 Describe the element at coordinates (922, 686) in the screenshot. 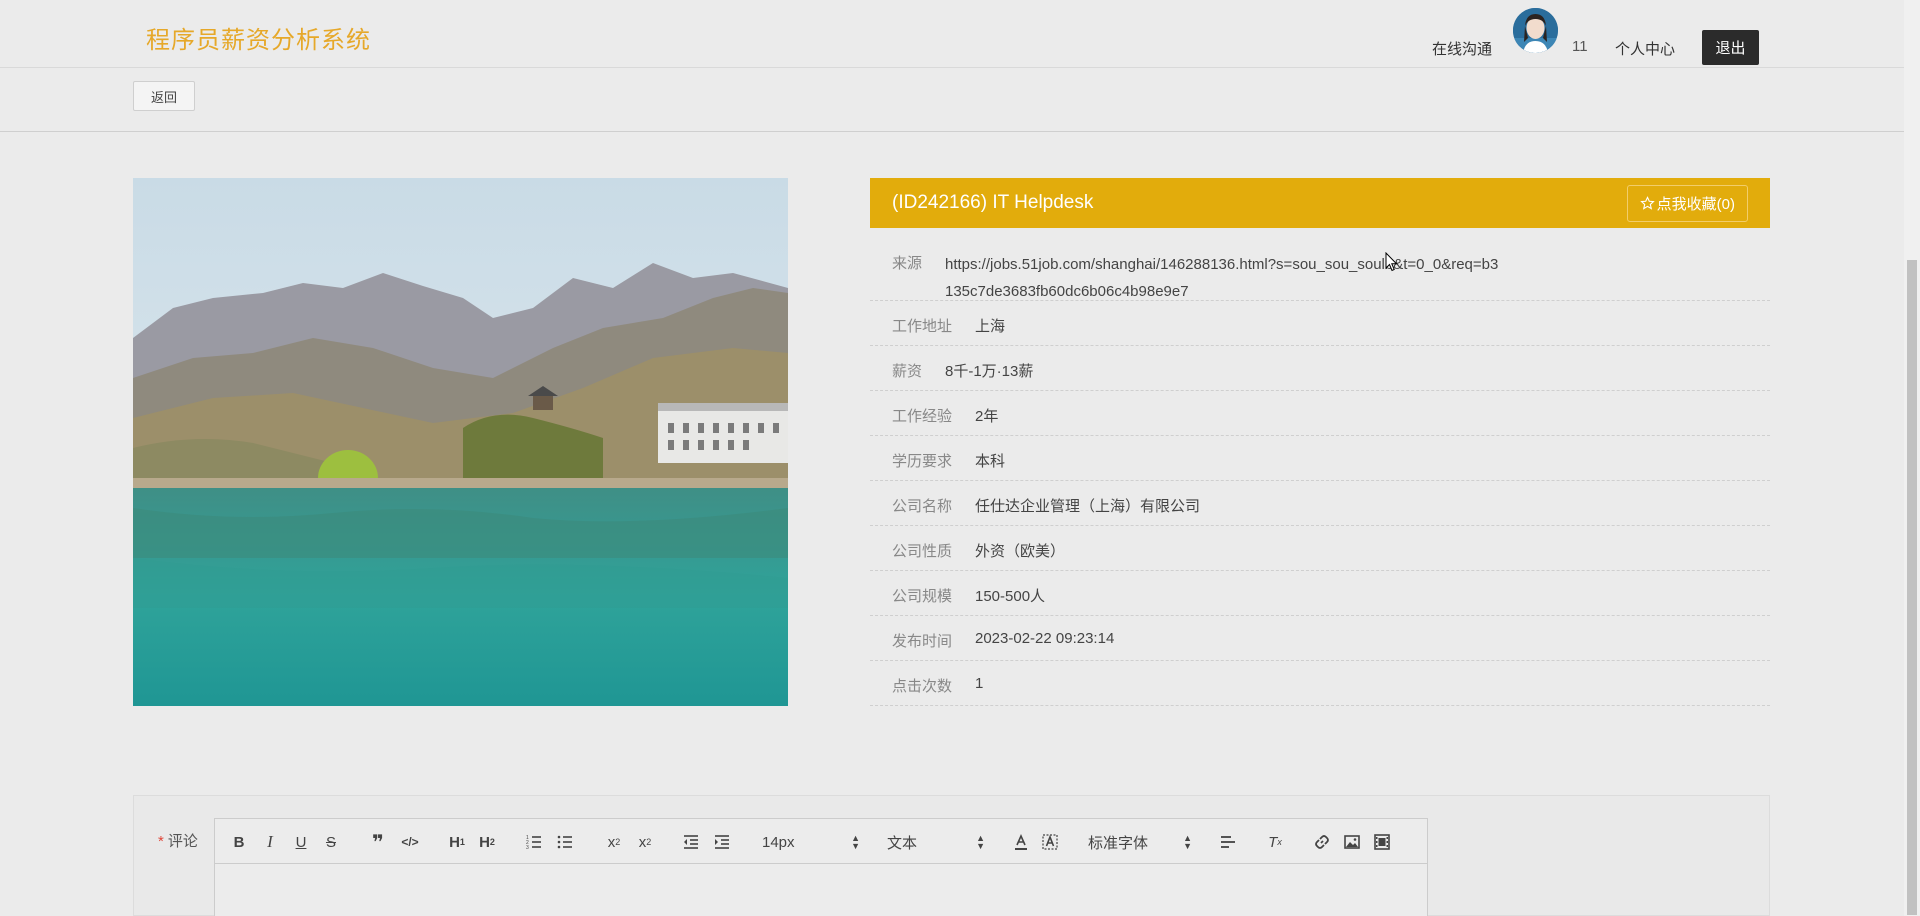

I see `detail-key: 点击次数` at that location.